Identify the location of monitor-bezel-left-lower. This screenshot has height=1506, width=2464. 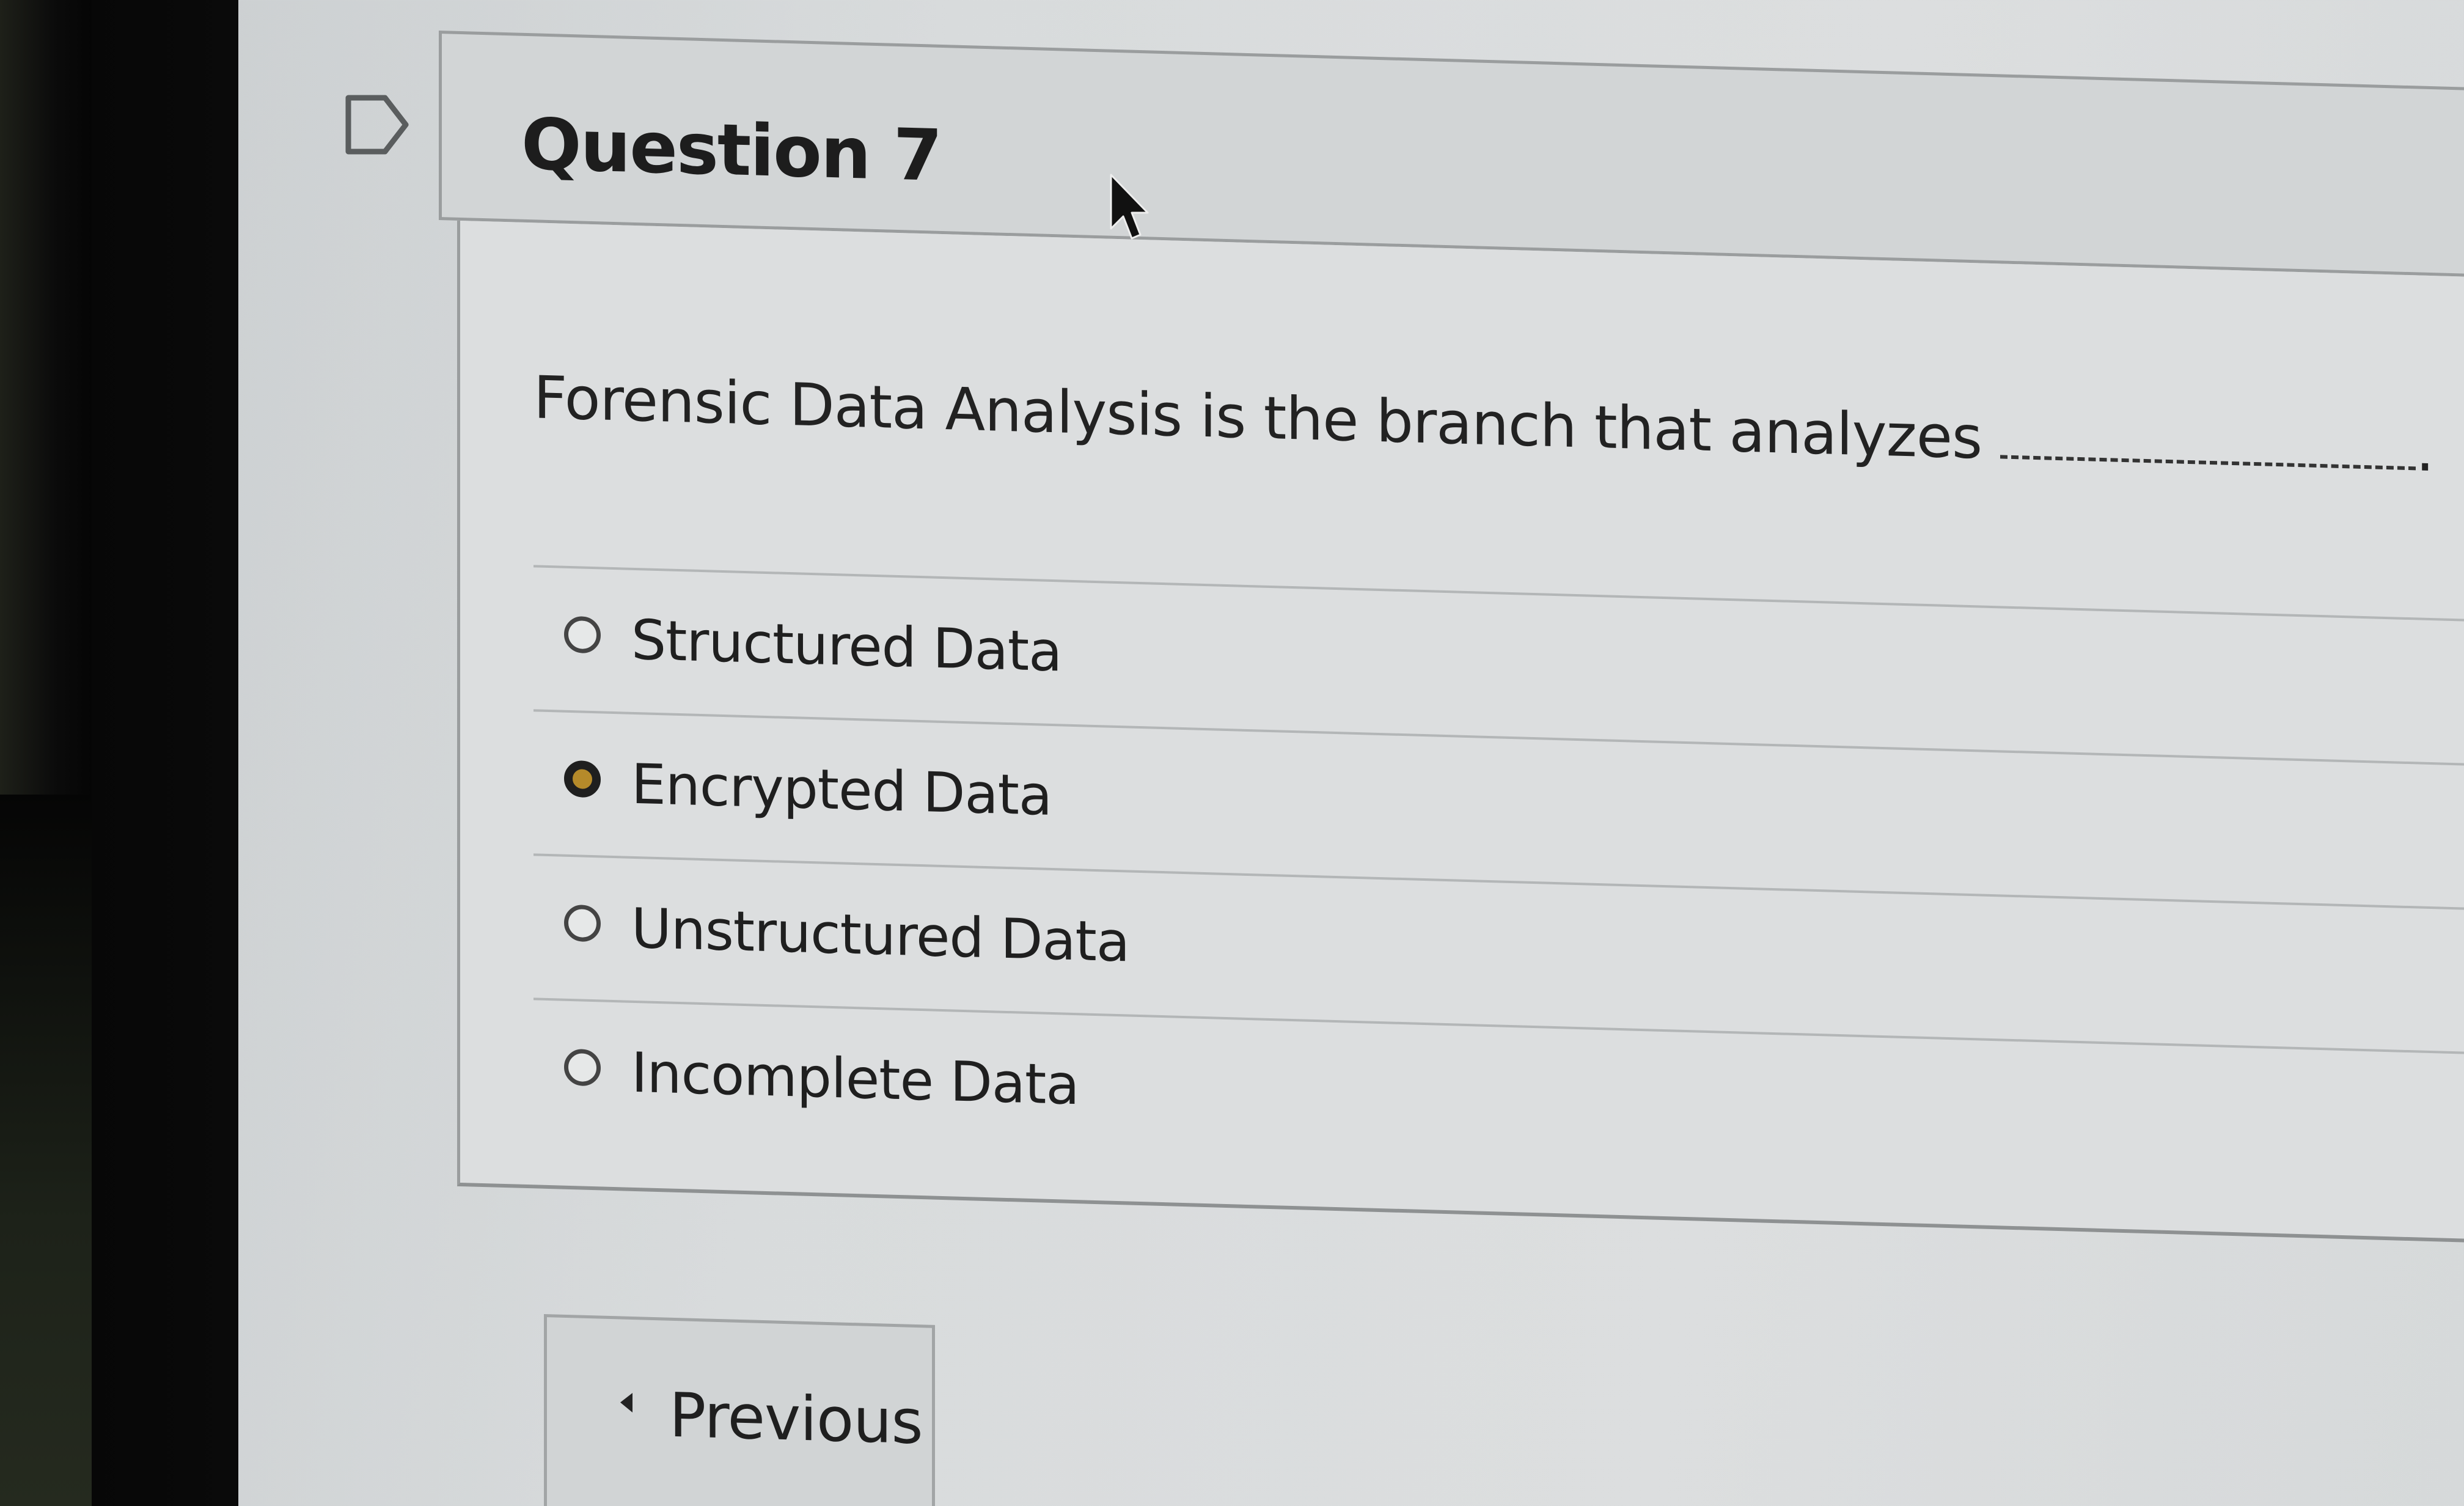
(46, 1150).